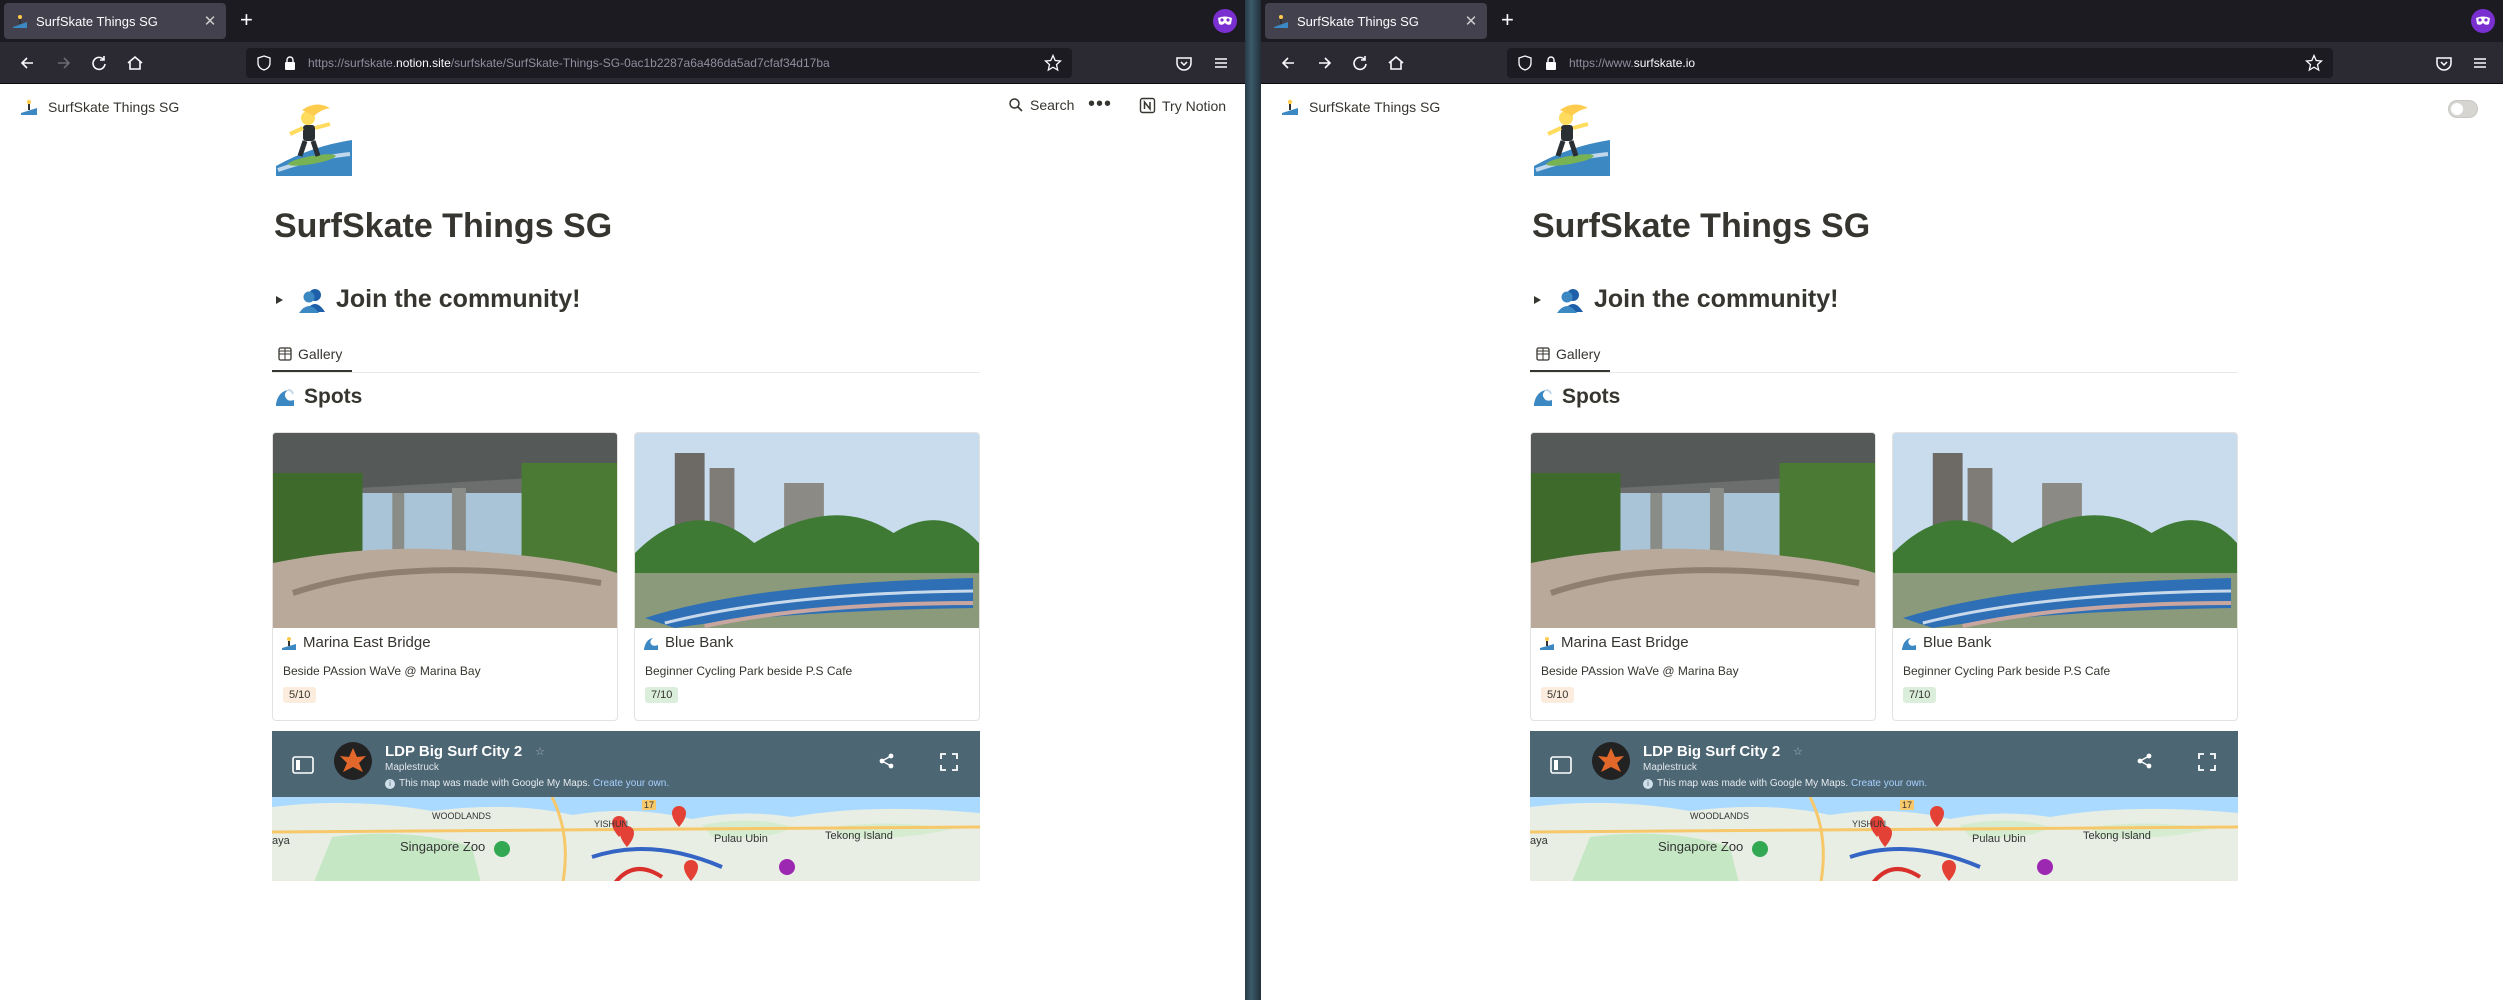 The height and width of the screenshot is (1000, 2503). Describe the element at coordinates (662, 695) in the screenshot. I see `rating-badge: 7/10` at that location.